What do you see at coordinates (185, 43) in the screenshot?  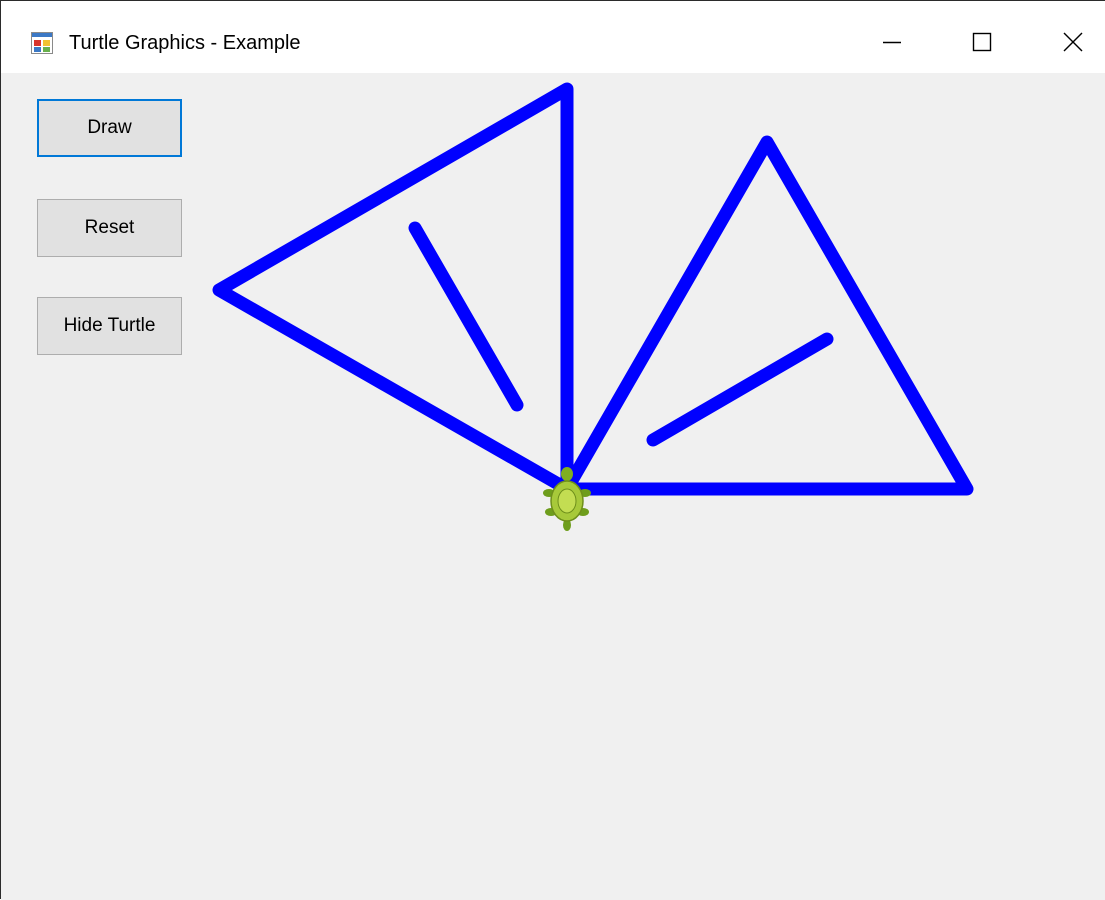 I see `window-title: Turtle Graphics - Example` at bounding box center [185, 43].